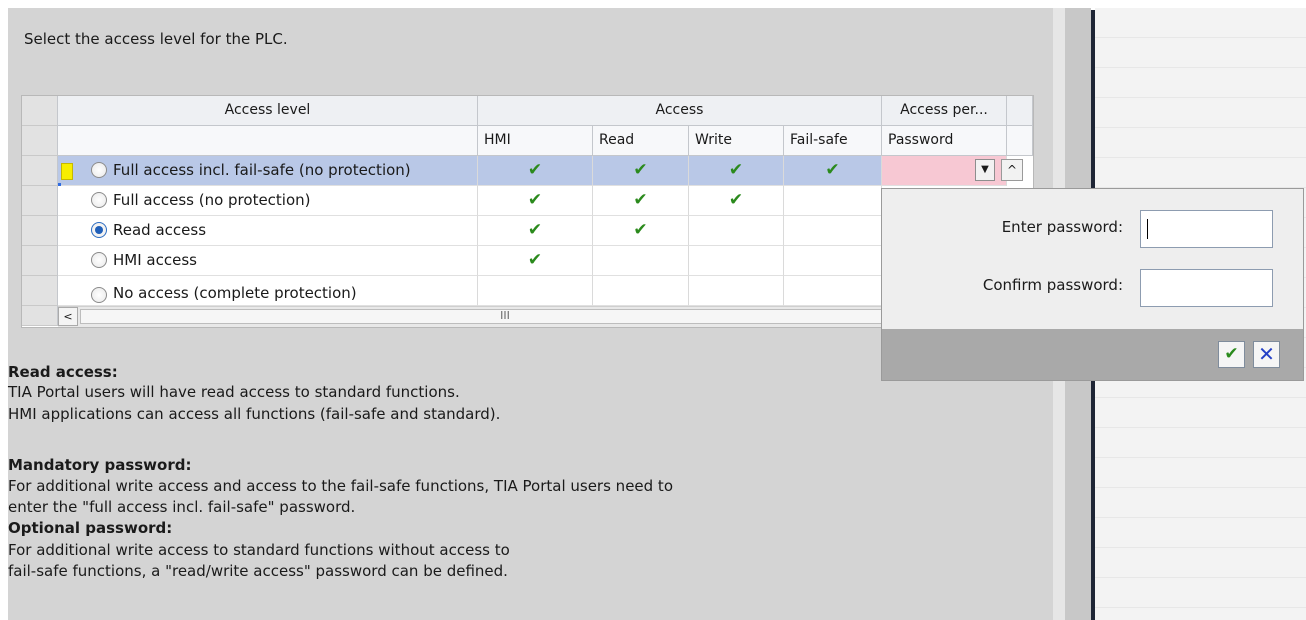  What do you see at coordinates (99, 200) in the screenshot?
I see `radio-full-access` at bounding box center [99, 200].